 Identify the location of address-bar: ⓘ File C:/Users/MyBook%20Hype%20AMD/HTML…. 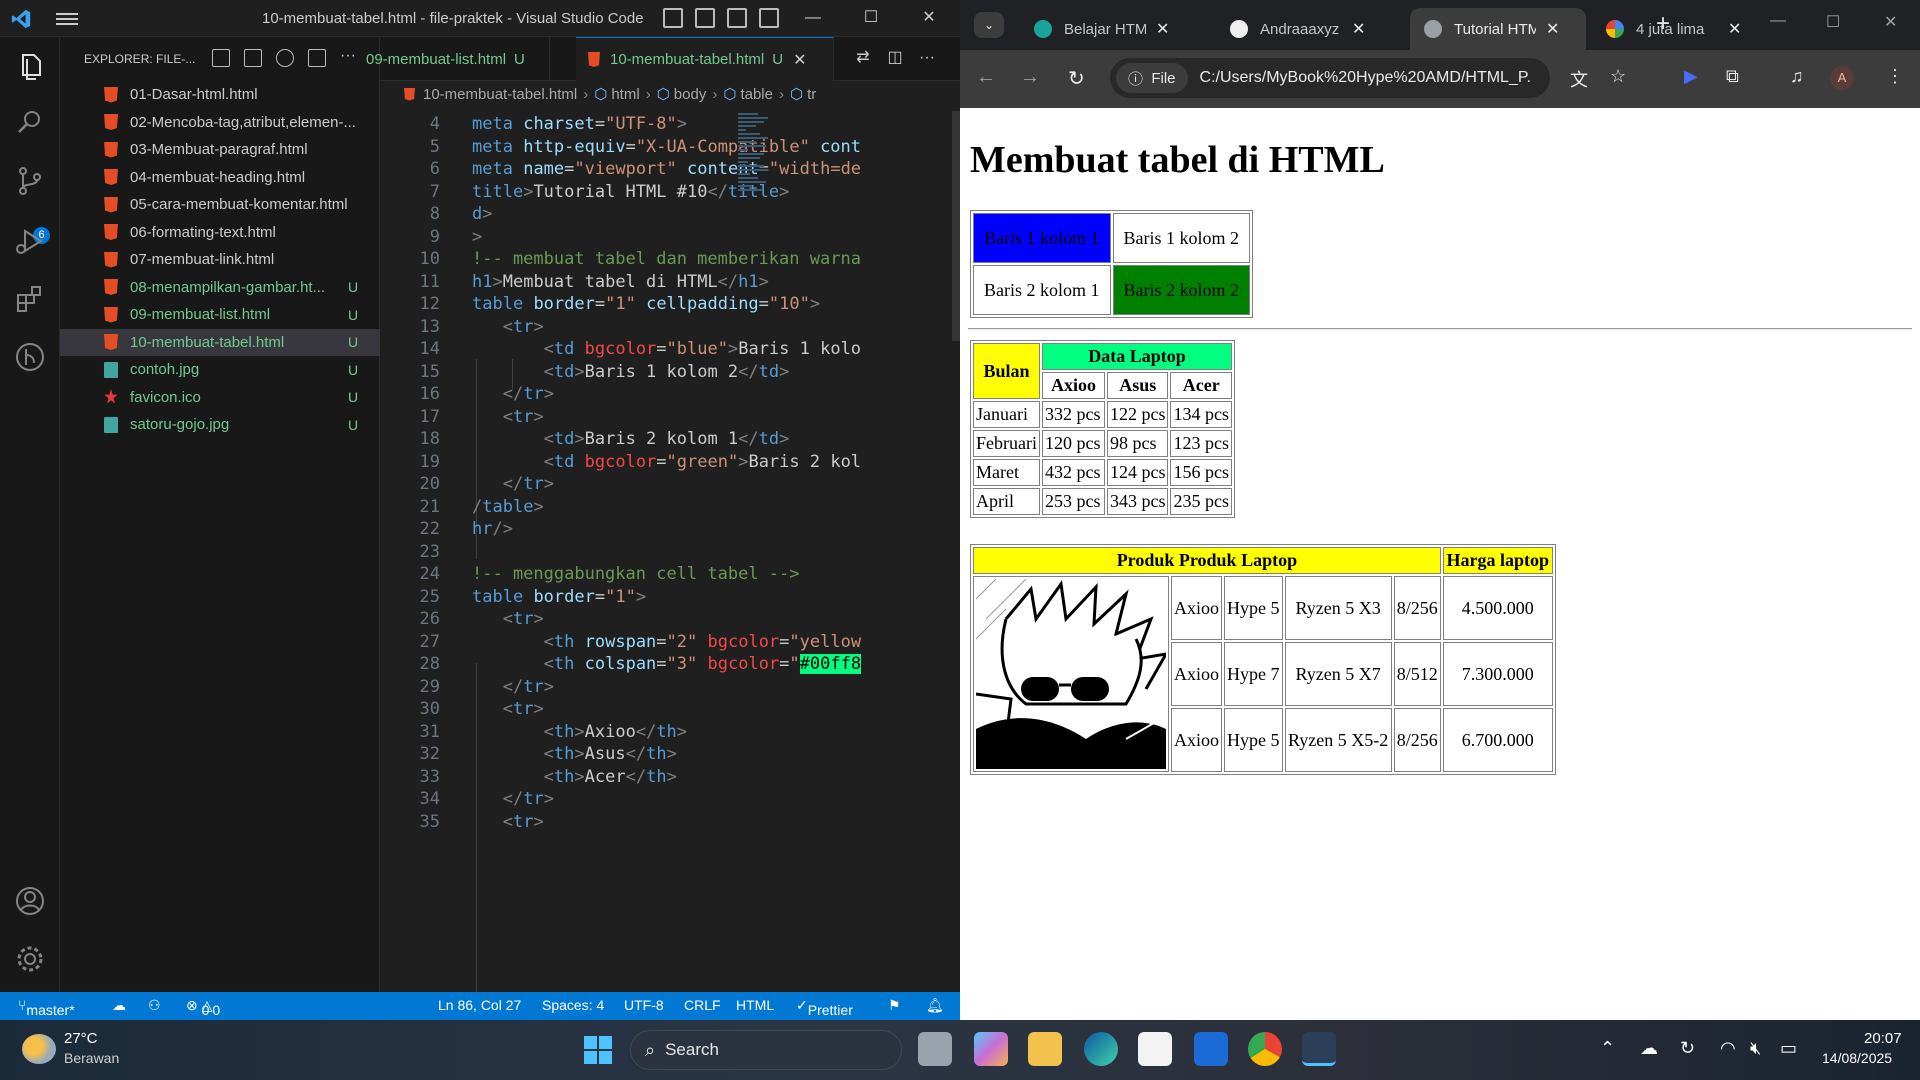
(1330, 78).